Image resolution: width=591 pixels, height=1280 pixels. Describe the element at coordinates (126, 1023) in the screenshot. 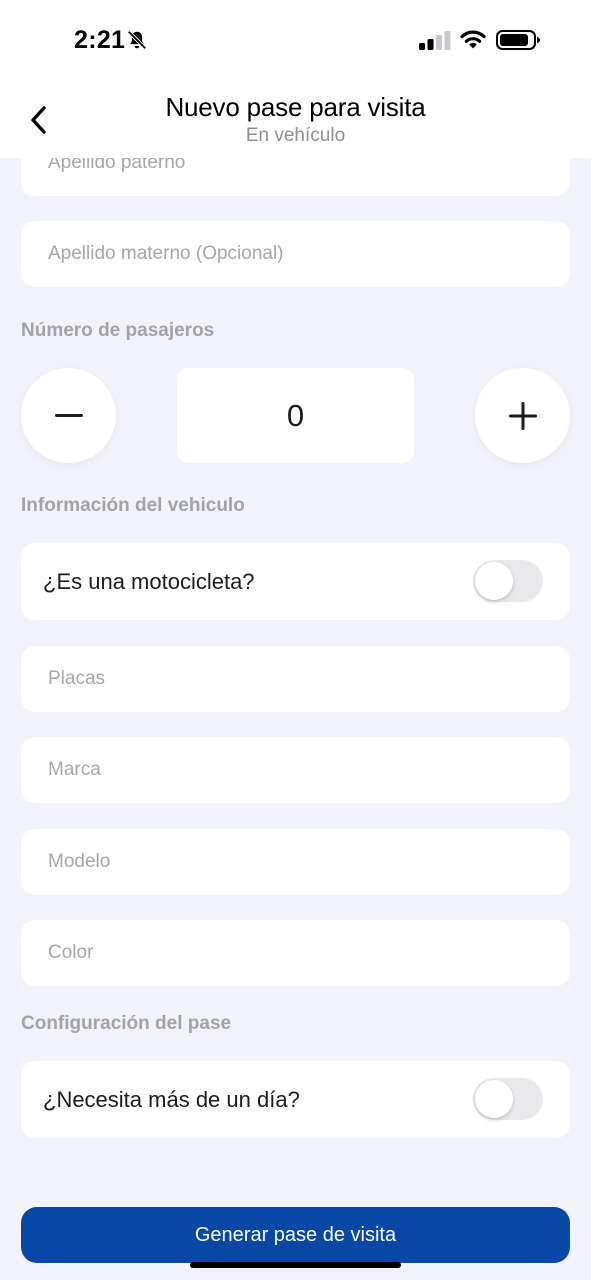

I see `pase-section-label: Configuración del pase` at that location.